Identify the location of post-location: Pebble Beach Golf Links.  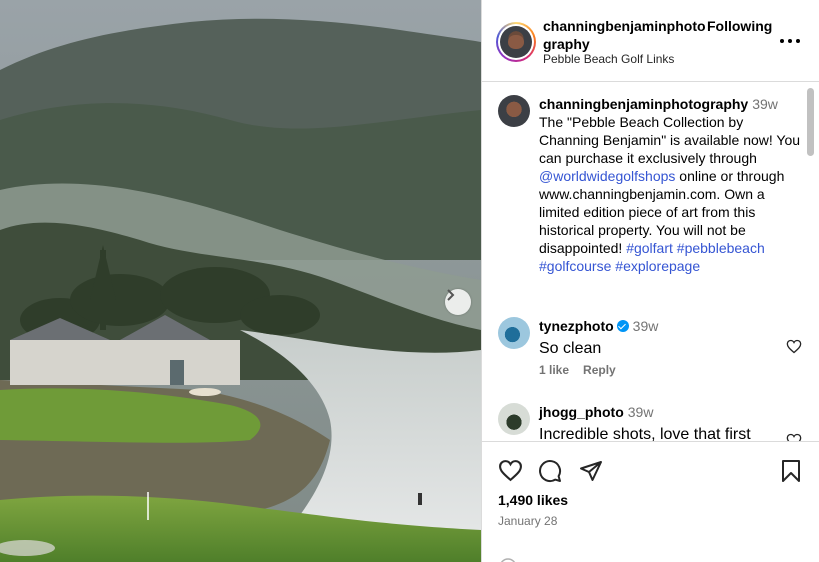
(608, 59).